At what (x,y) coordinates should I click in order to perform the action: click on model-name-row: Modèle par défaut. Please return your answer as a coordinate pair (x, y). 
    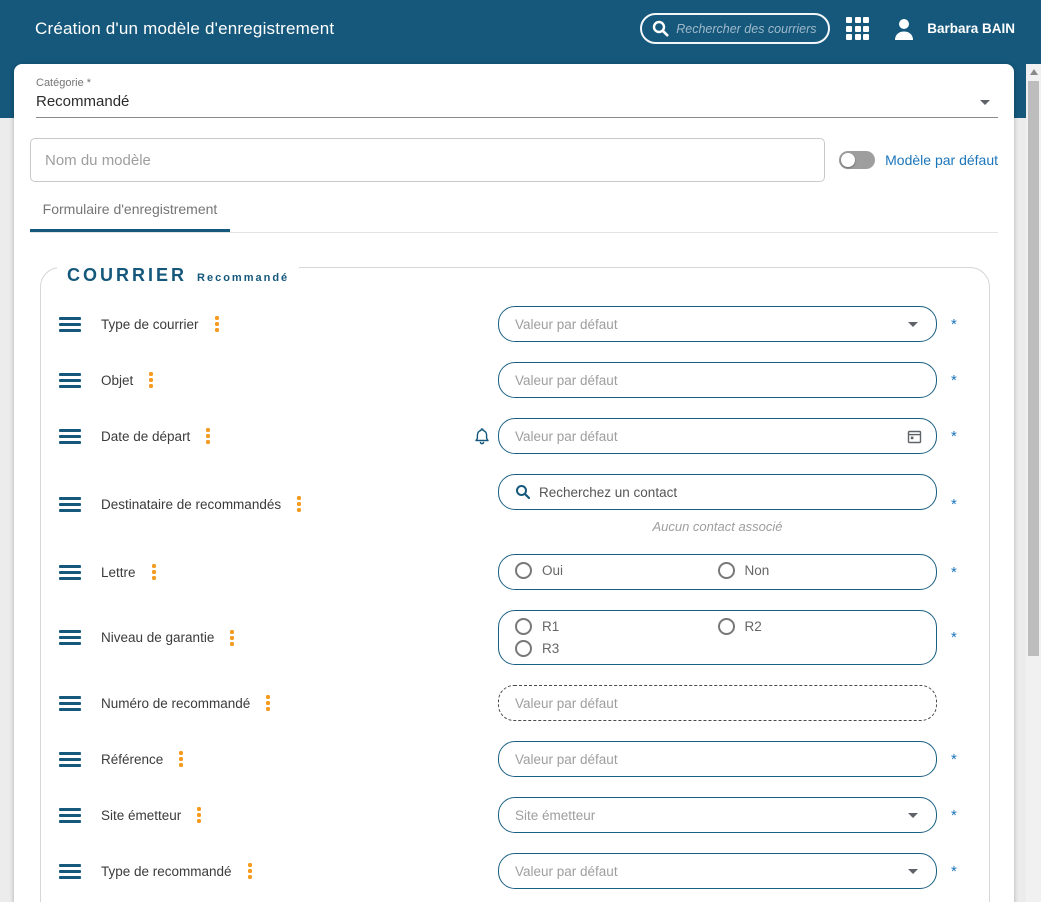
    Looking at the image, I should click on (514, 160).